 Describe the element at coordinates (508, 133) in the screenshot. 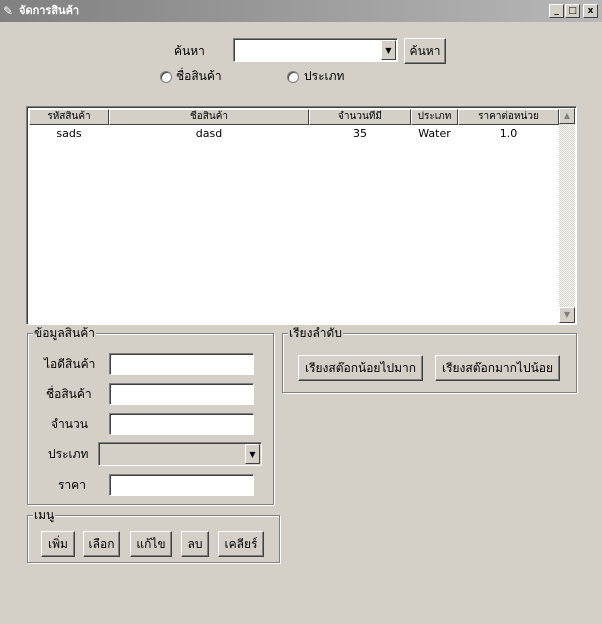

I see `cell-unit-price: 1.0` at that location.